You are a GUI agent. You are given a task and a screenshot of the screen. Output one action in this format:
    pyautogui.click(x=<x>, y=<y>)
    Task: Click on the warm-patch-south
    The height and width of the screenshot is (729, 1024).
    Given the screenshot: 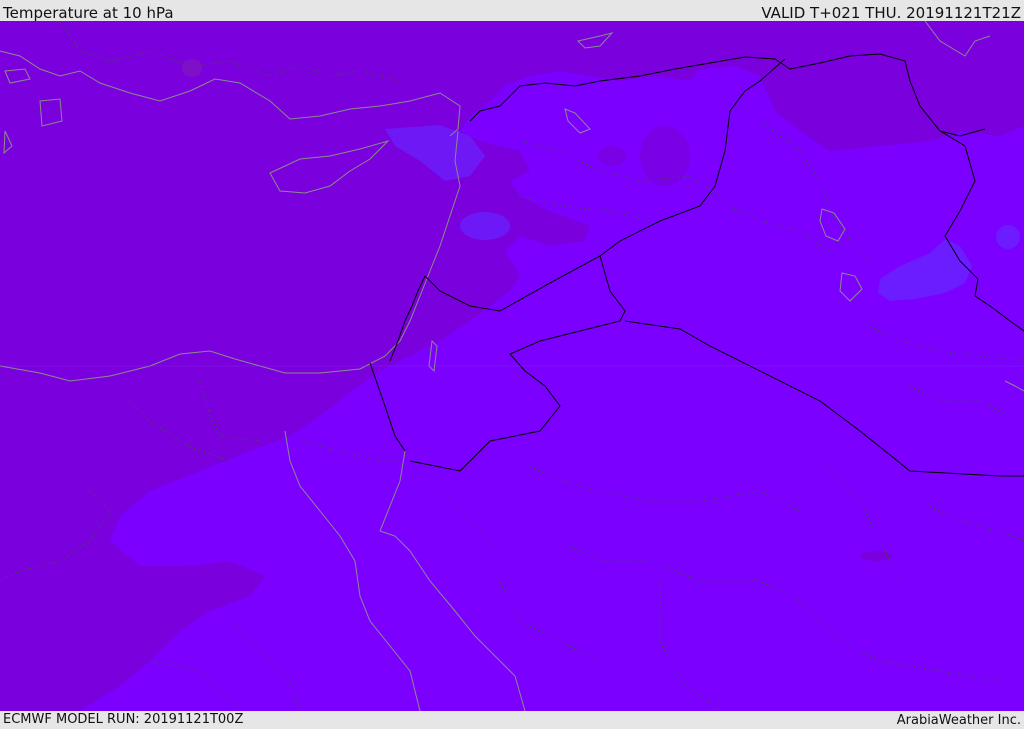 What is the action you would take?
    pyautogui.click(x=876, y=556)
    